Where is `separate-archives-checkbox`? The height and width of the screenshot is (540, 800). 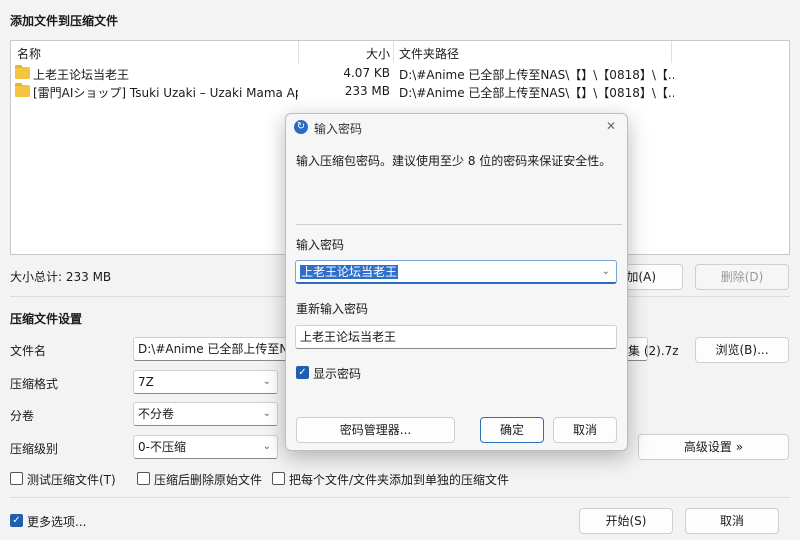 separate-archives-checkbox is located at coordinates (278, 478).